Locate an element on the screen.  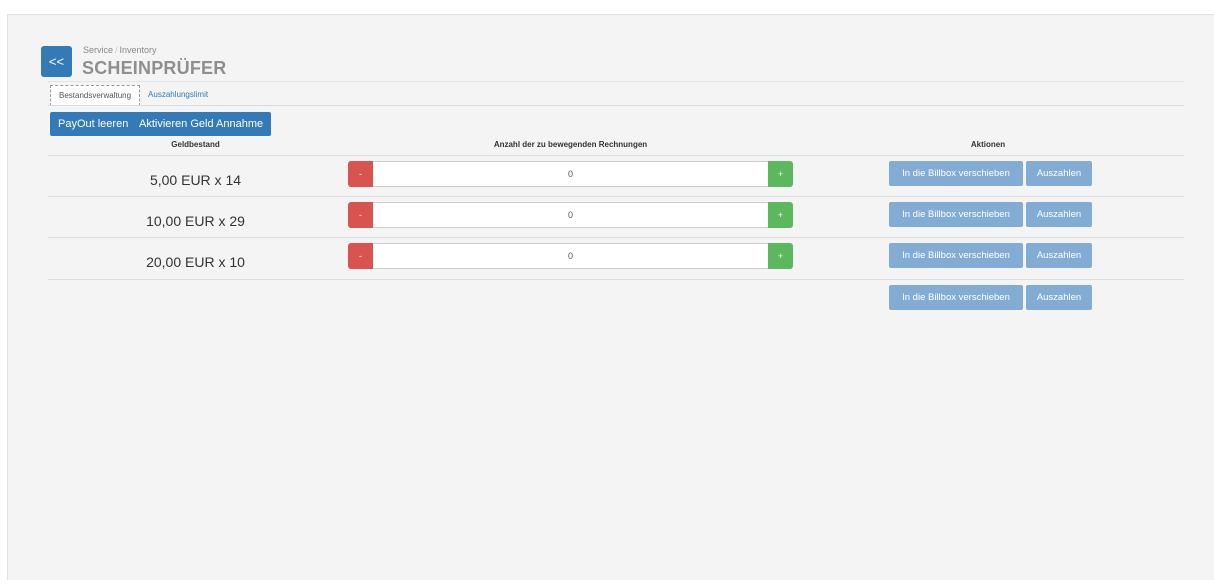
tab-bestandsverwaltung: Bestandsverwaltung is located at coordinates (95, 95).